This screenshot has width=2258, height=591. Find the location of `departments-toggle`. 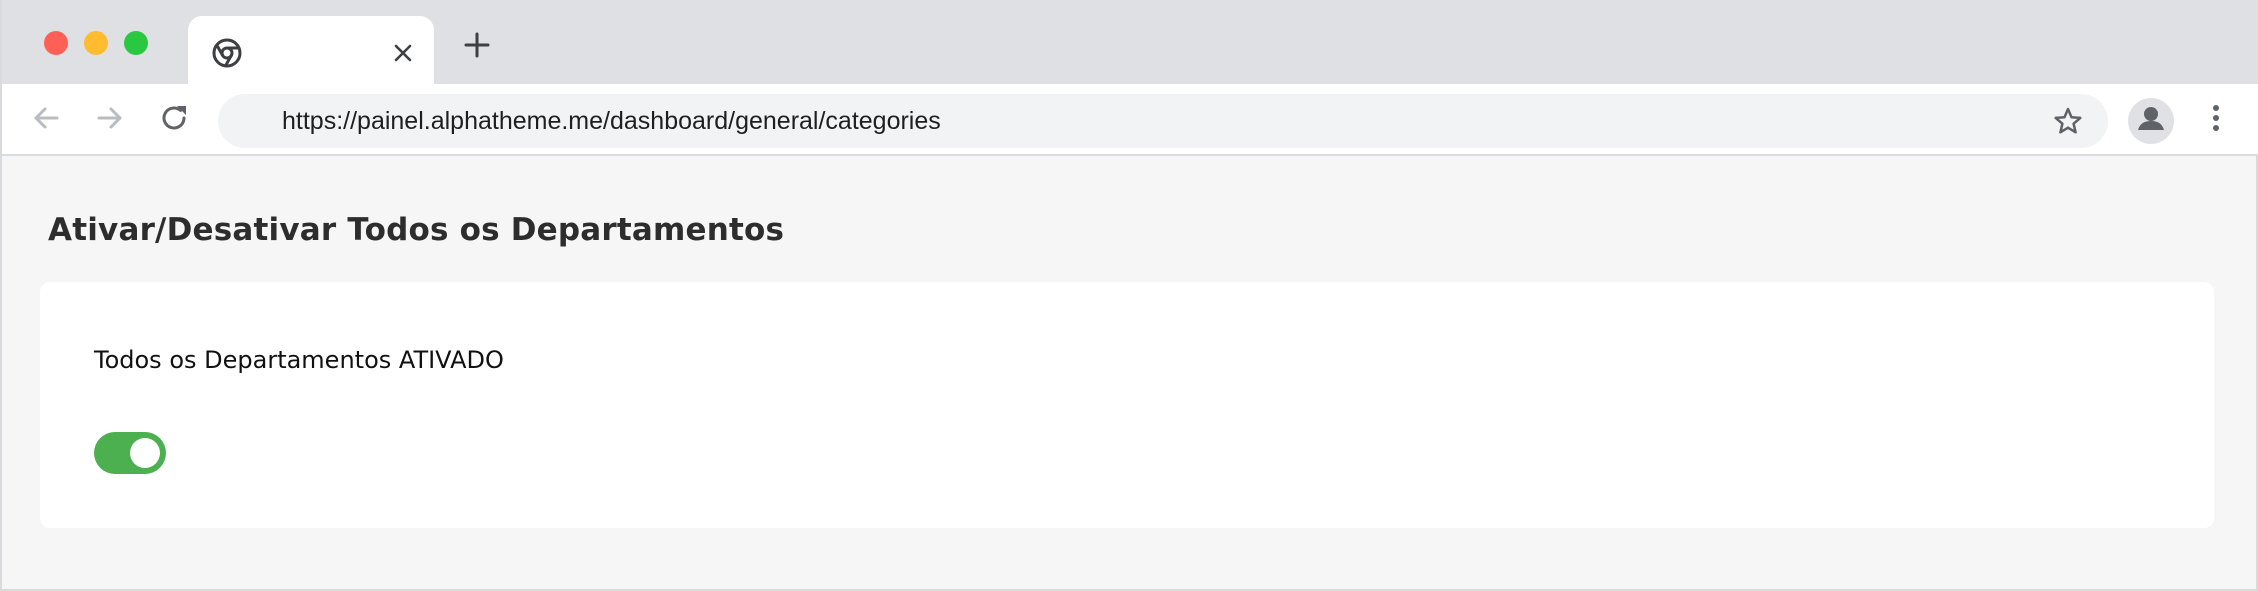

departments-toggle is located at coordinates (130, 453).